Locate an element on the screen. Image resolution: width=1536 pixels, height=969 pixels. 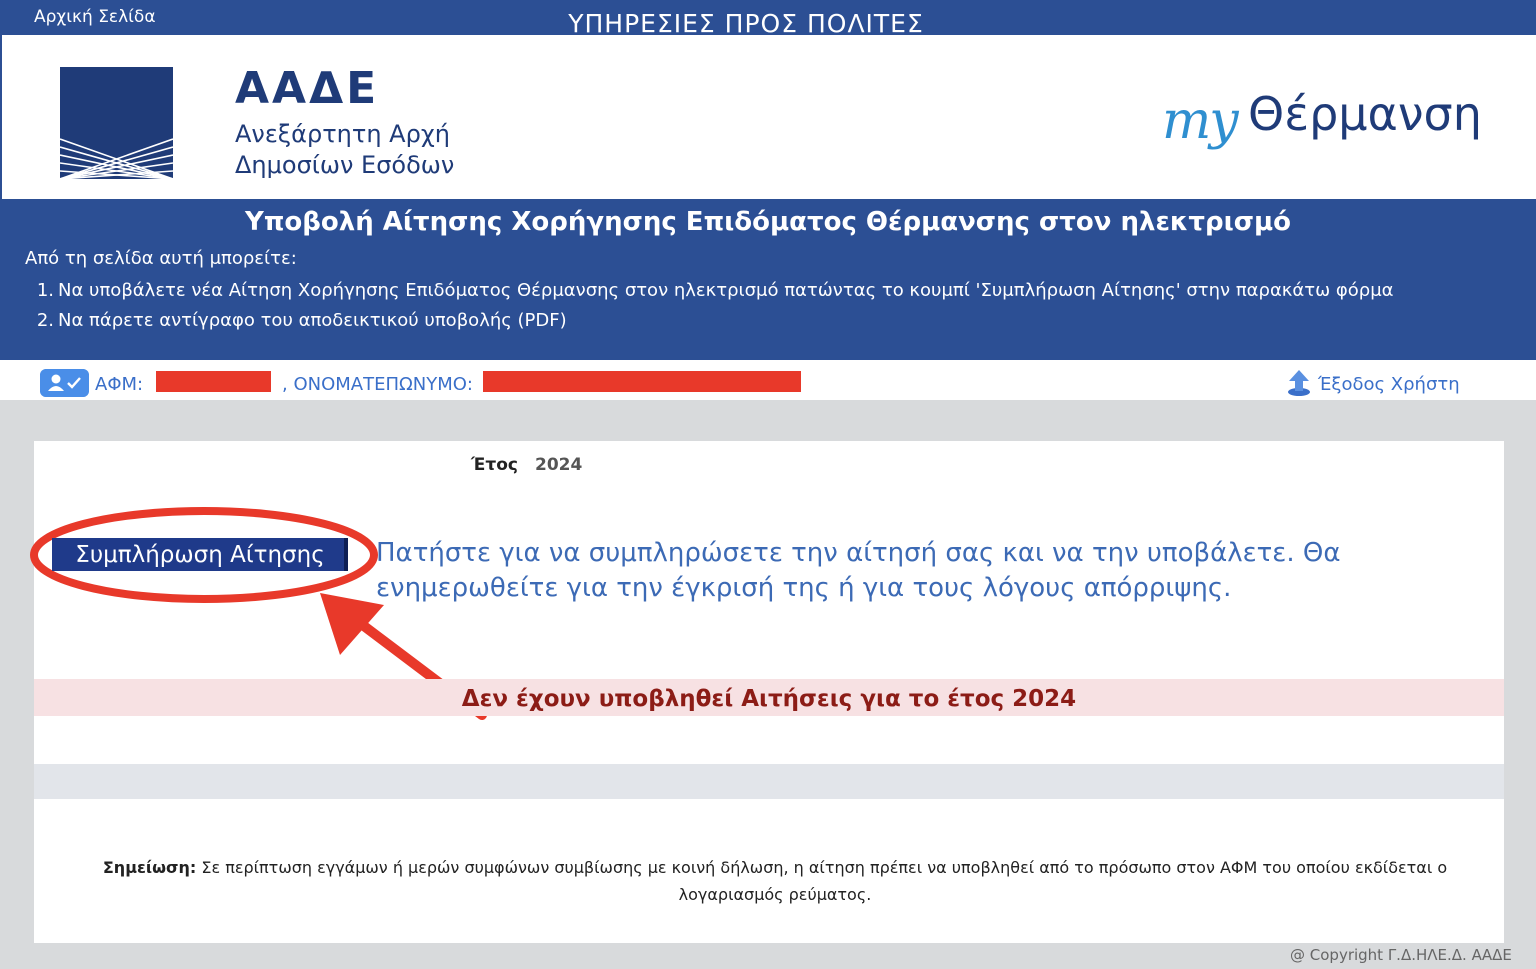
afm-label: ΑΦΜ: is located at coordinates (119, 384).